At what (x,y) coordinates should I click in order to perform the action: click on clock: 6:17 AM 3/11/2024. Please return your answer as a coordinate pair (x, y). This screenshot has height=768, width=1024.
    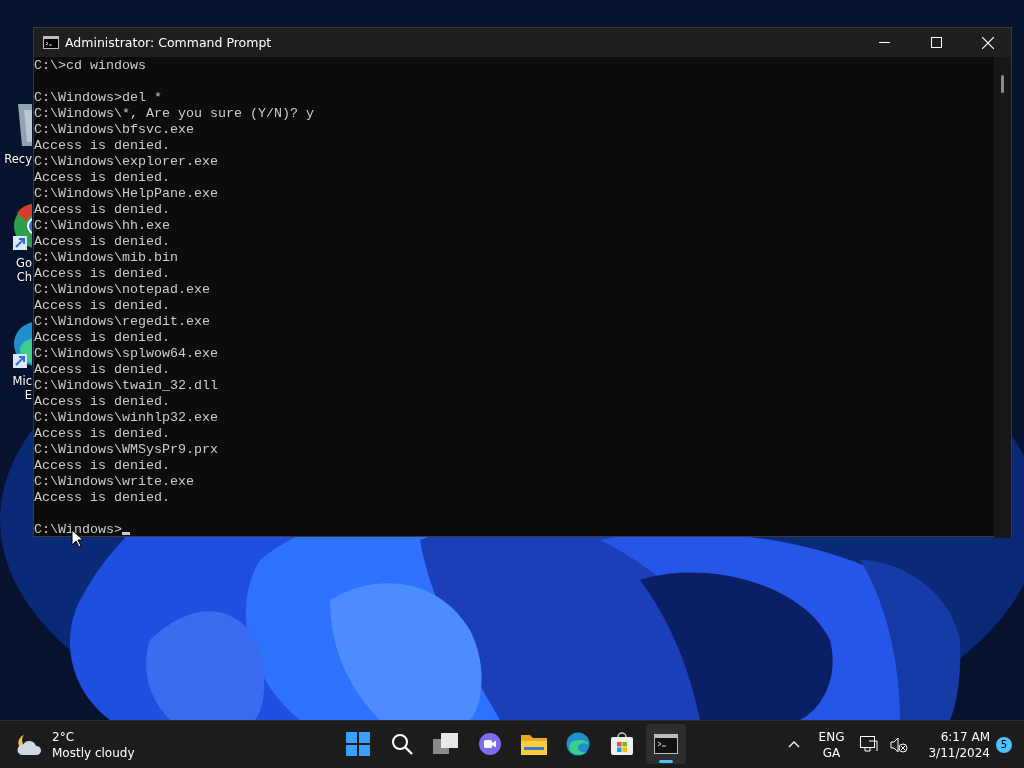
    Looking at the image, I should click on (955, 744).